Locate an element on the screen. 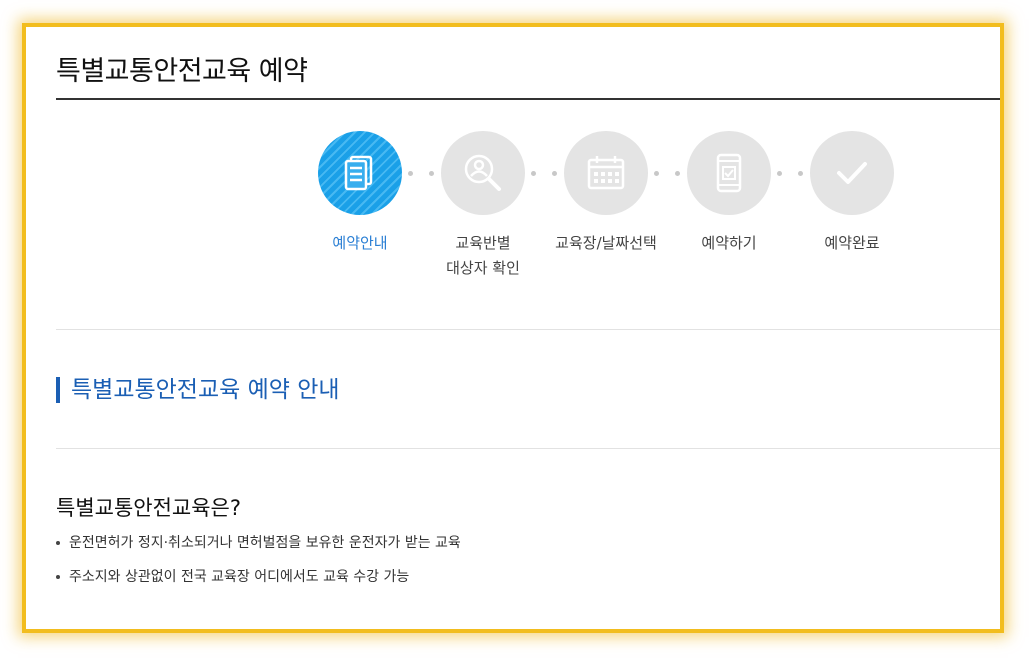 The width and height of the screenshot is (1032, 662). step-venue-date: 교육장/날짜선택 is located at coordinates (606, 193).